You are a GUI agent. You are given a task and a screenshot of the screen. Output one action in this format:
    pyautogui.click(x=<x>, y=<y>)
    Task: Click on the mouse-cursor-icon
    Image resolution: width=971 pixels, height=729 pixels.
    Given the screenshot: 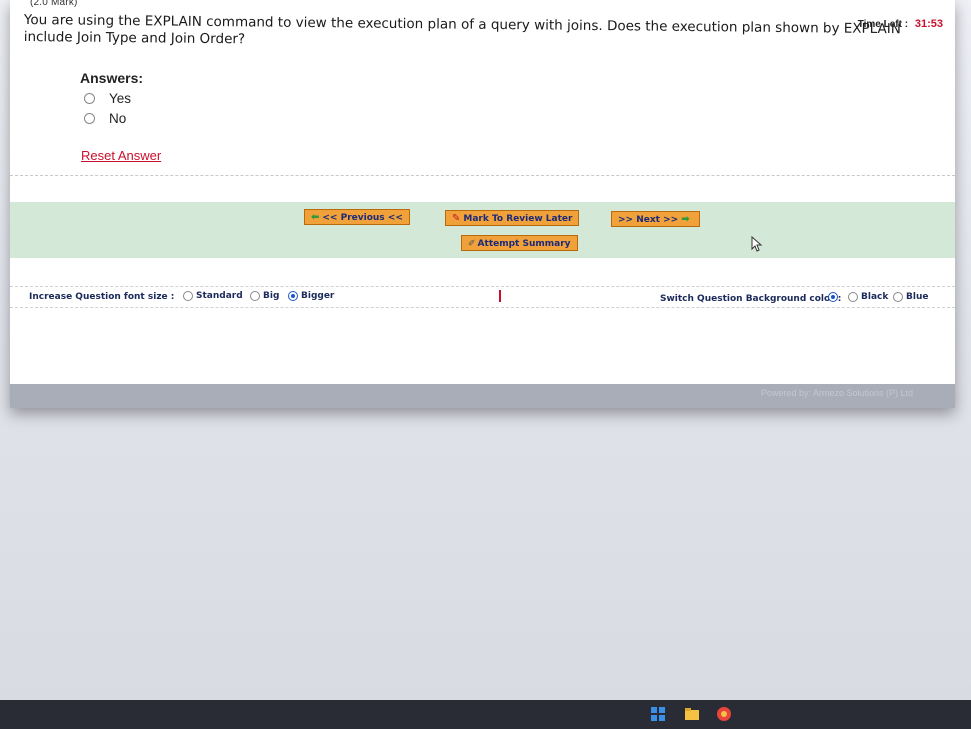 What is the action you would take?
    pyautogui.click(x=757, y=244)
    